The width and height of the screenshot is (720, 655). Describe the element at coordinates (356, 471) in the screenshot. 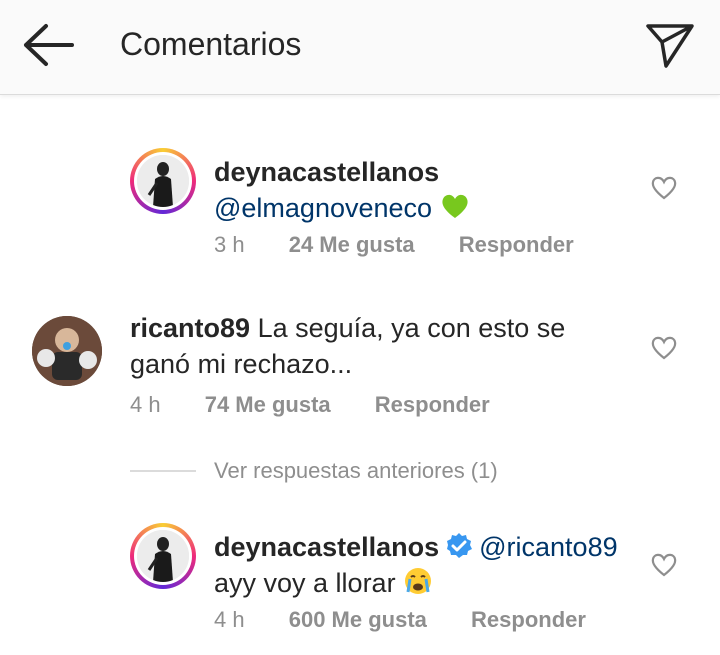

I see `view-previous-replies-button: Ver respuestas anteriores (1)` at that location.